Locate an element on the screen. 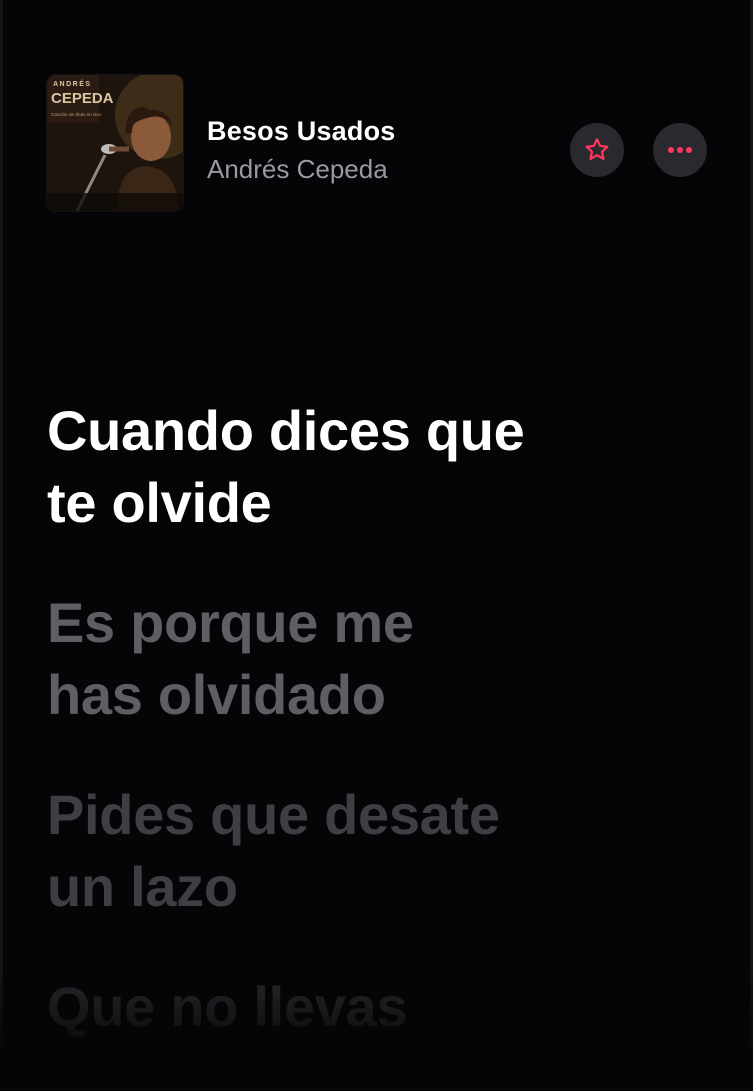 This screenshot has width=753, height=1091. ellipsis-icon is located at coordinates (680, 150).